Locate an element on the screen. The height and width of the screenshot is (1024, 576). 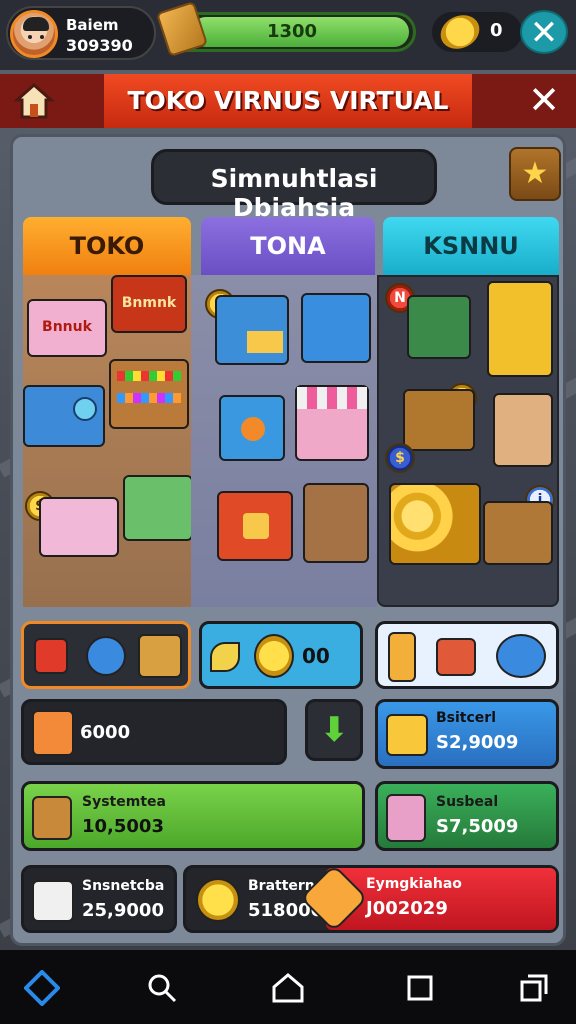
system-label: Systemtea is located at coordinates (124, 802).